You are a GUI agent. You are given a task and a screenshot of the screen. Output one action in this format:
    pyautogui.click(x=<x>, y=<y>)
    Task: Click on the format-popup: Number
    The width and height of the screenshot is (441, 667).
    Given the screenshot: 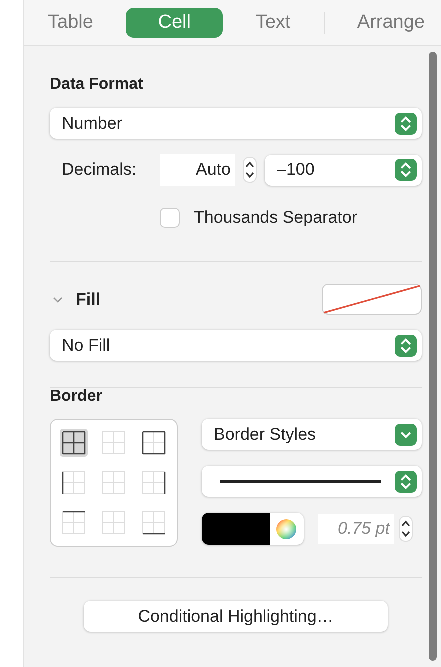 What is the action you would take?
    pyautogui.click(x=236, y=123)
    